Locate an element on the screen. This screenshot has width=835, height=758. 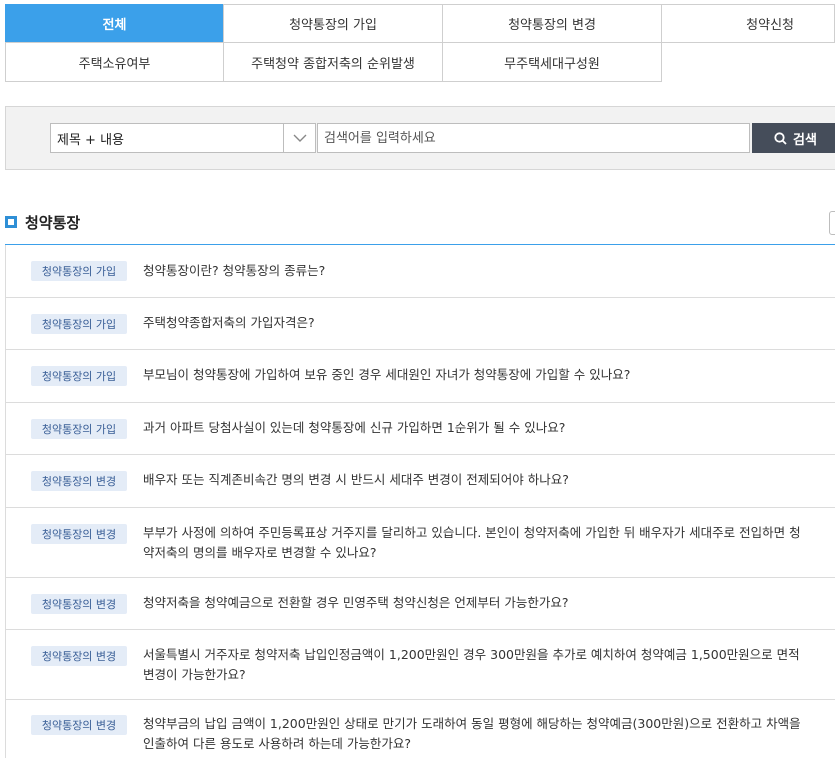
faq-question: 청약통장이란? 청약통장의 종류는? is located at coordinates (473, 271).